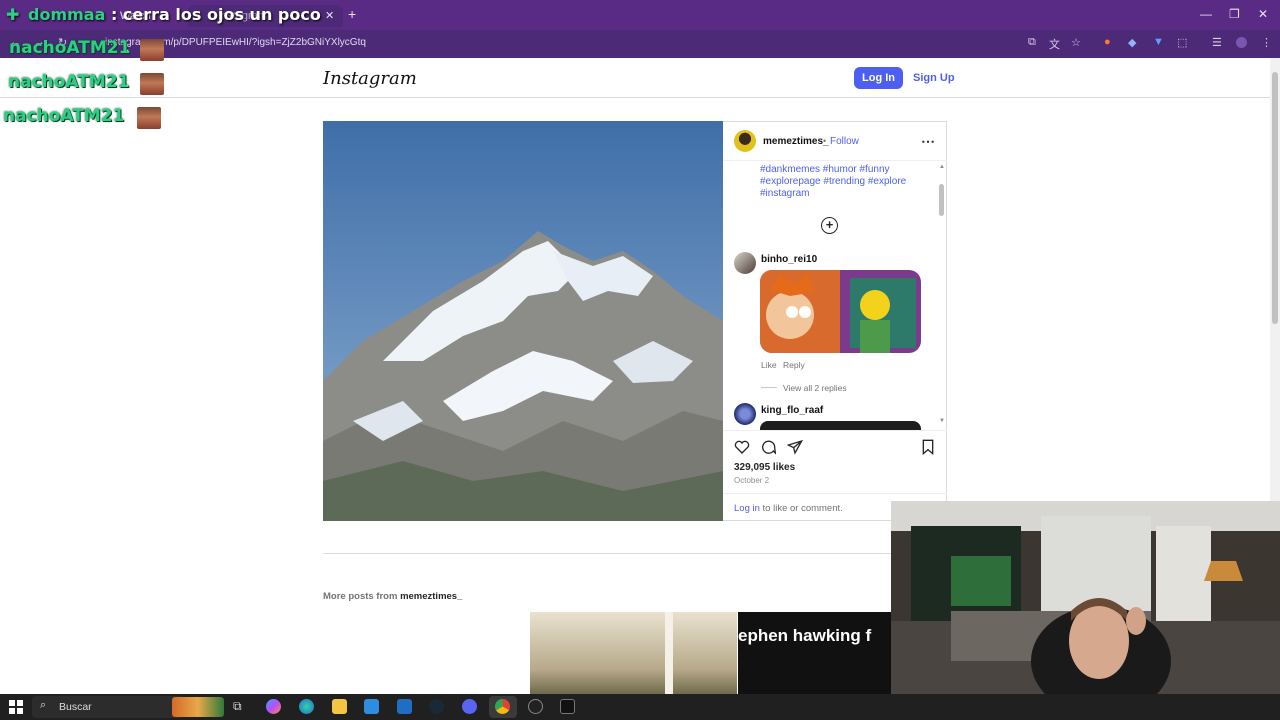 Image resolution: width=1280 pixels, height=720 pixels. I want to click on share-send-icon, so click(795, 449).